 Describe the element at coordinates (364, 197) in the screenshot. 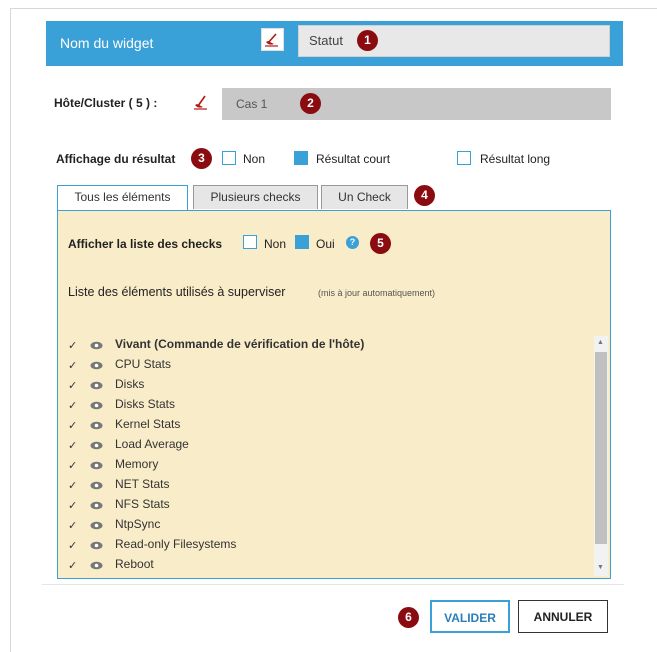

I see `tab-one-check: Un Check` at that location.